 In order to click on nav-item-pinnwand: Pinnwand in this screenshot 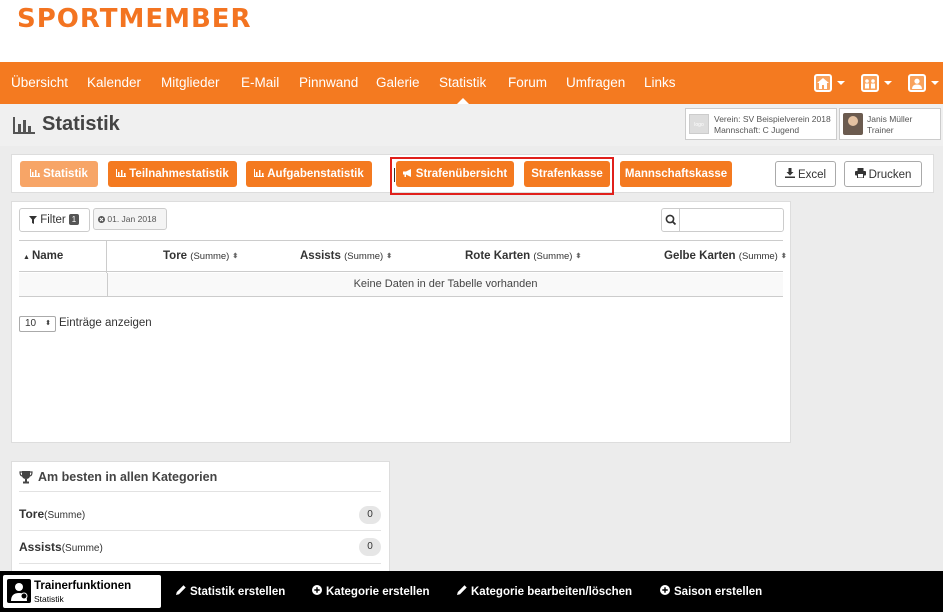, I will do `click(328, 83)`.